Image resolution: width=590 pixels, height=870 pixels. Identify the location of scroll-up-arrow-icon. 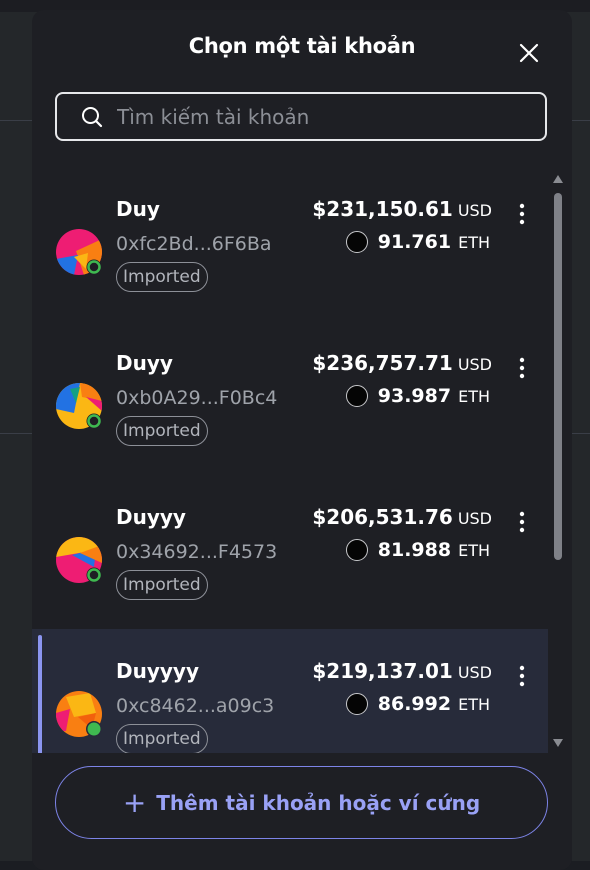
(558, 179).